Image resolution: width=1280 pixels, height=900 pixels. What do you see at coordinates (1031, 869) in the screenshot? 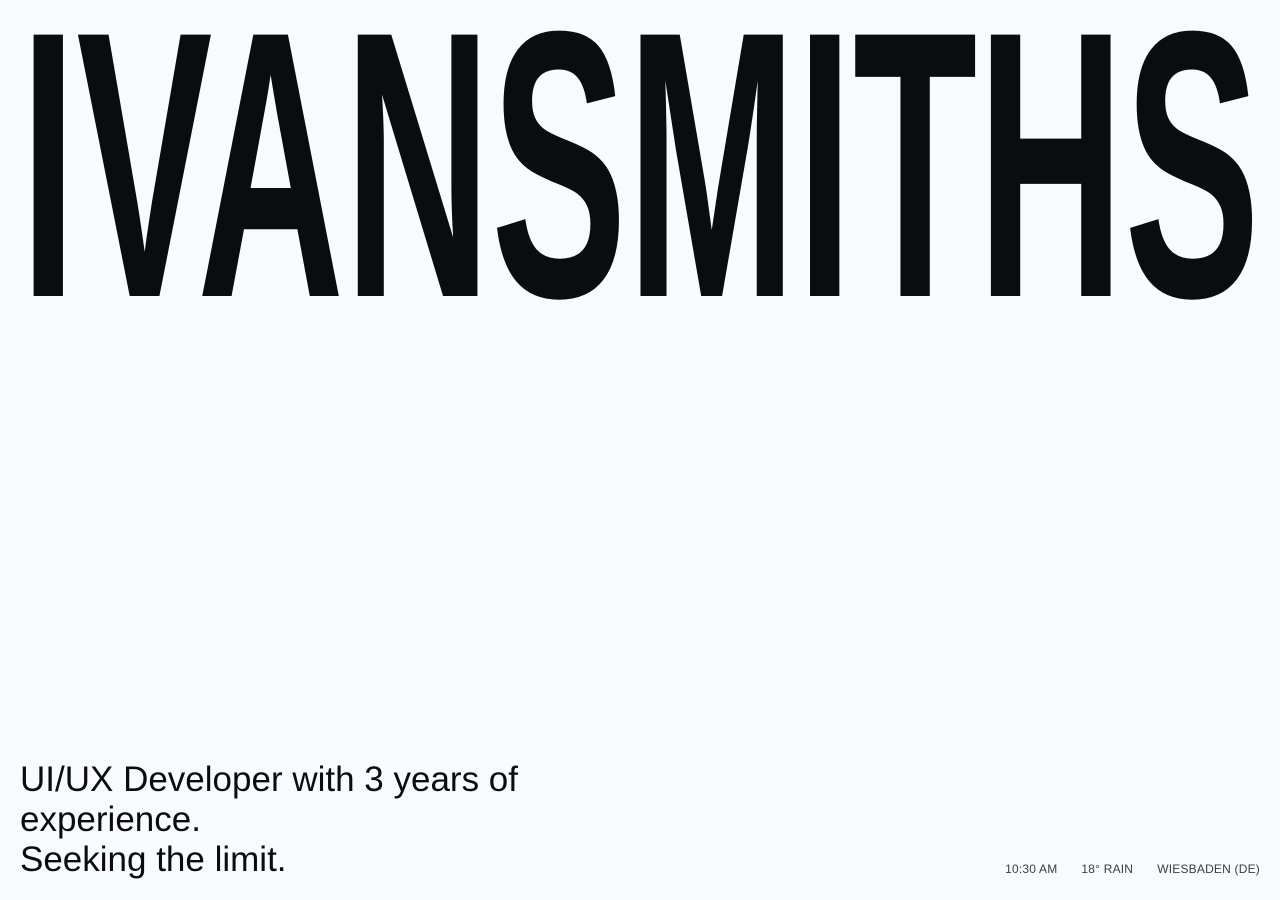
I see `status-time: 10:30 AM` at bounding box center [1031, 869].